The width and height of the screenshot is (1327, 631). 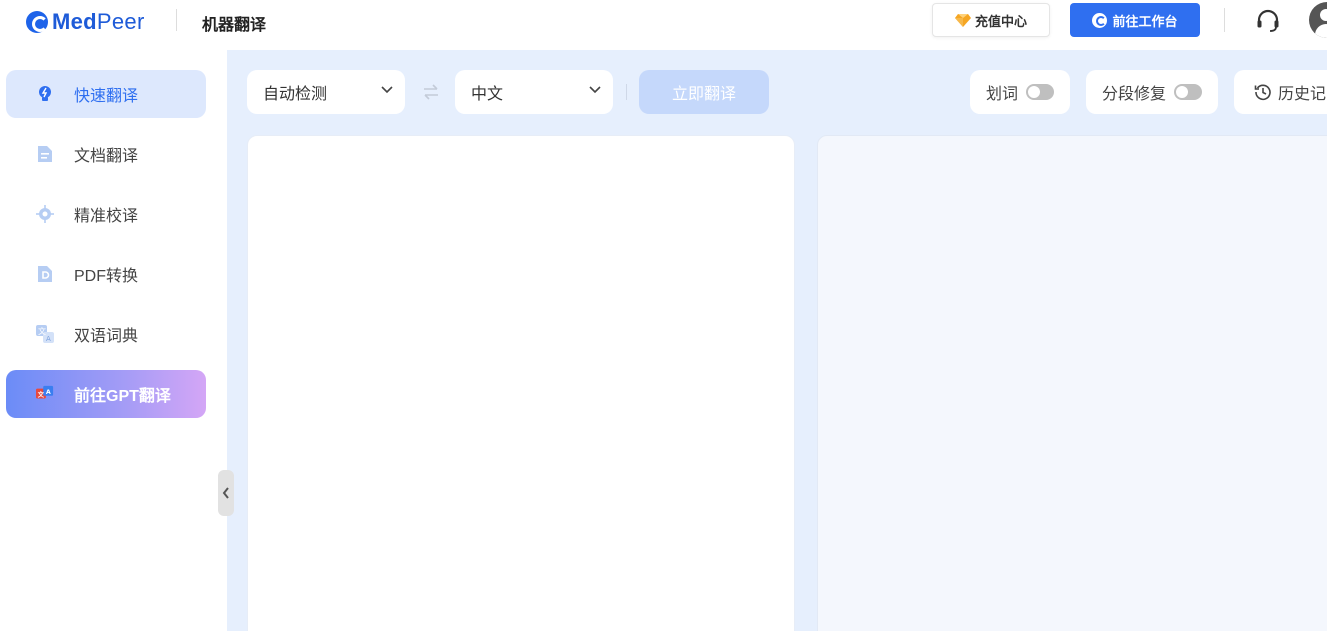 I want to click on document-icon, so click(x=45, y=154).